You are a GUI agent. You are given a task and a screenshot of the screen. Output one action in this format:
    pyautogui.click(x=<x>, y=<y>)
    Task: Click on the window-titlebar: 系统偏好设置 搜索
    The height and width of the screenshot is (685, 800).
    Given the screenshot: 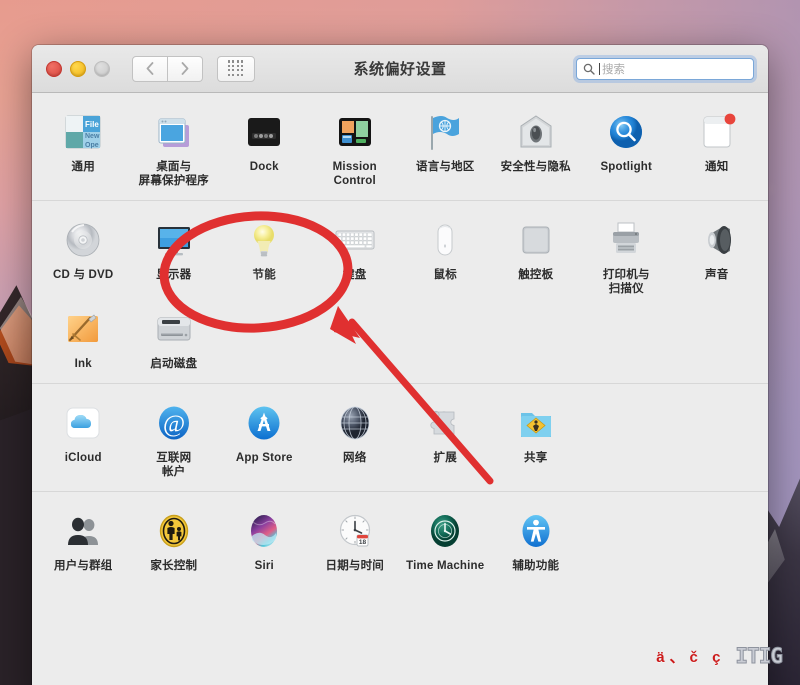 What is the action you would take?
    pyautogui.click(x=400, y=69)
    